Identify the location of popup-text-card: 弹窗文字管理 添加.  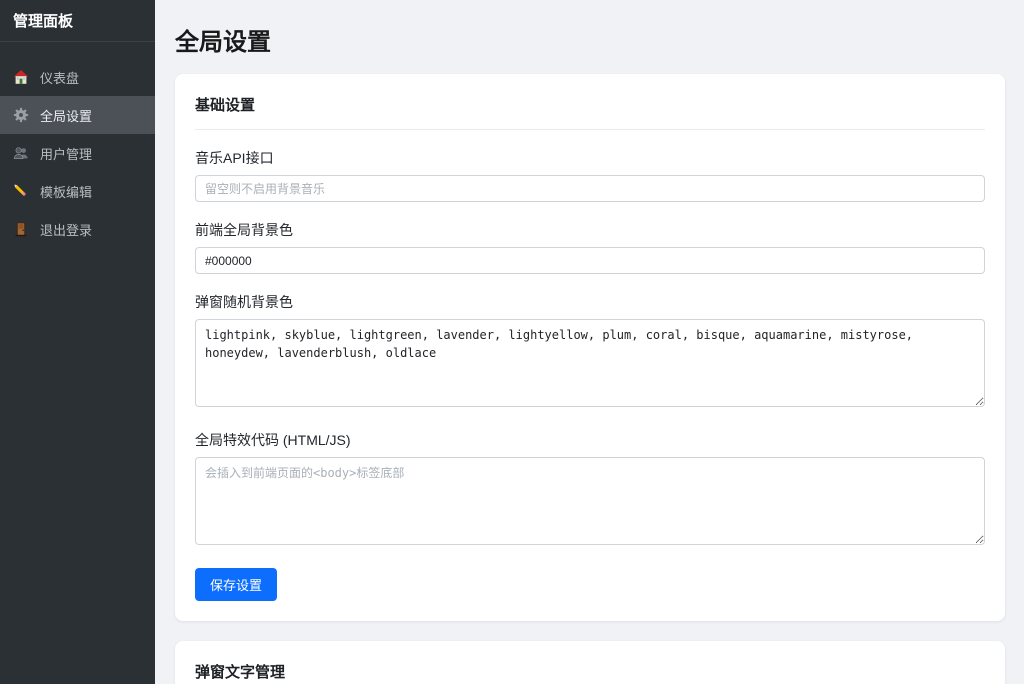
(590, 662).